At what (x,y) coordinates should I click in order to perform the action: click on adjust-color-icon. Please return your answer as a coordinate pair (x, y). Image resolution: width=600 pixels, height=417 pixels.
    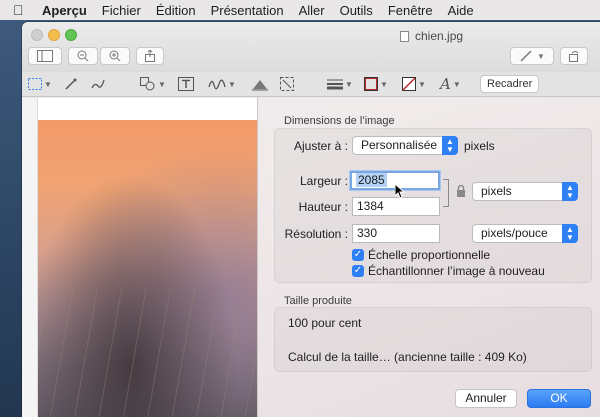
    Looking at the image, I should click on (260, 85).